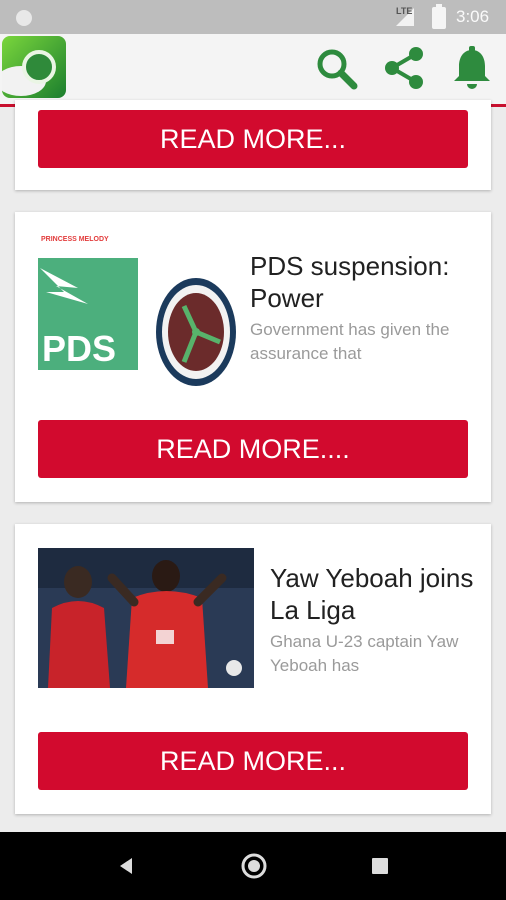 This screenshot has height=900, width=506. Describe the element at coordinates (365, 282) in the screenshot. I see `article-title: PDS suspension: Power` at that location.